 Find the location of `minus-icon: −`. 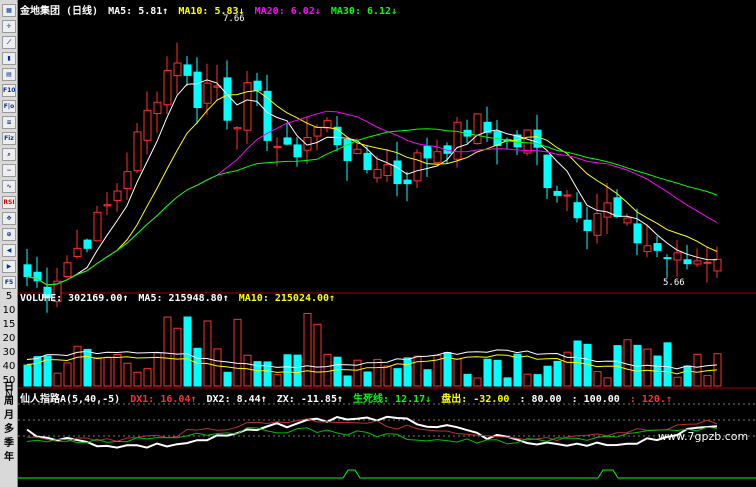

minus-icon: − is located at coordinates (9, 170).